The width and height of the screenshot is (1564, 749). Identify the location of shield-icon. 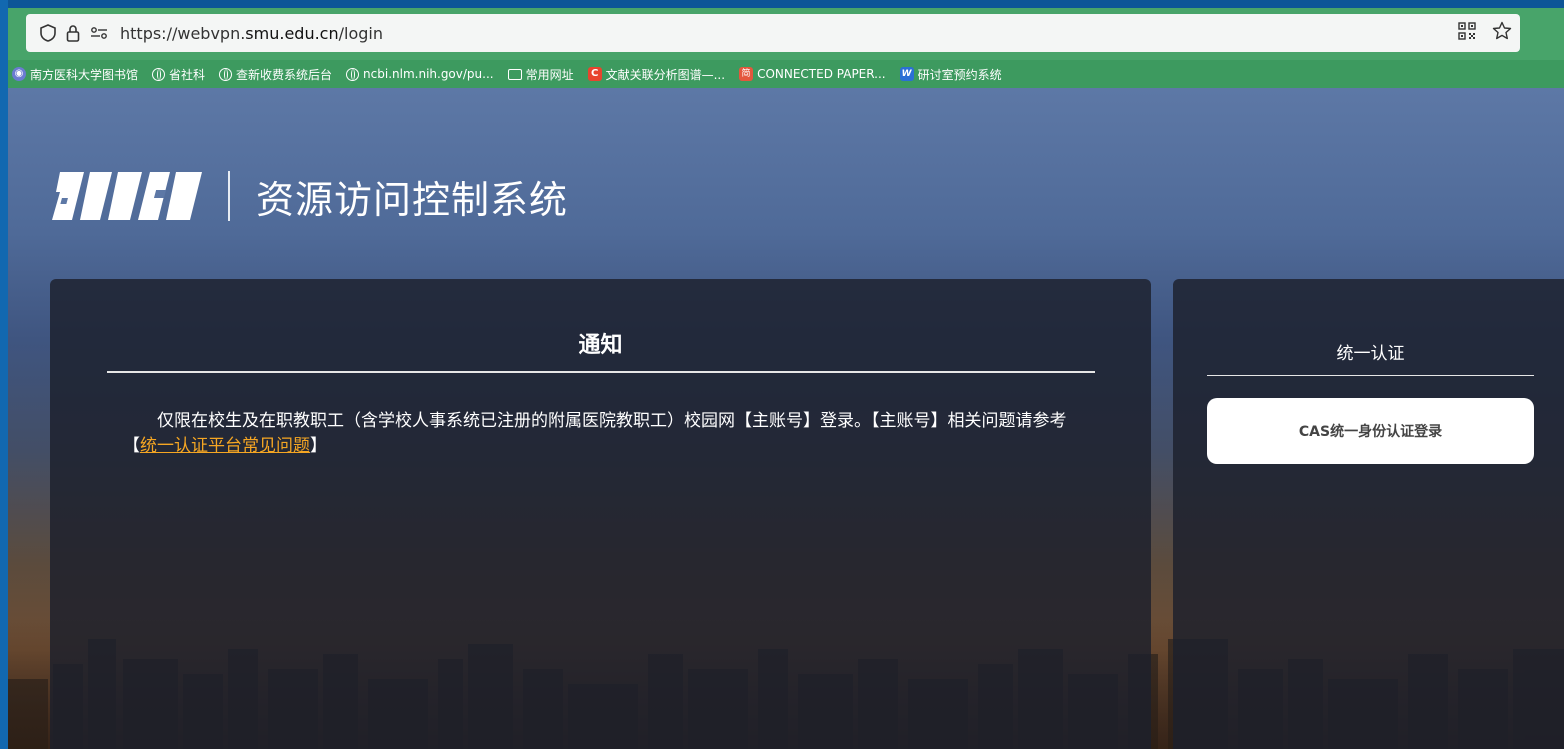
(48, 33).